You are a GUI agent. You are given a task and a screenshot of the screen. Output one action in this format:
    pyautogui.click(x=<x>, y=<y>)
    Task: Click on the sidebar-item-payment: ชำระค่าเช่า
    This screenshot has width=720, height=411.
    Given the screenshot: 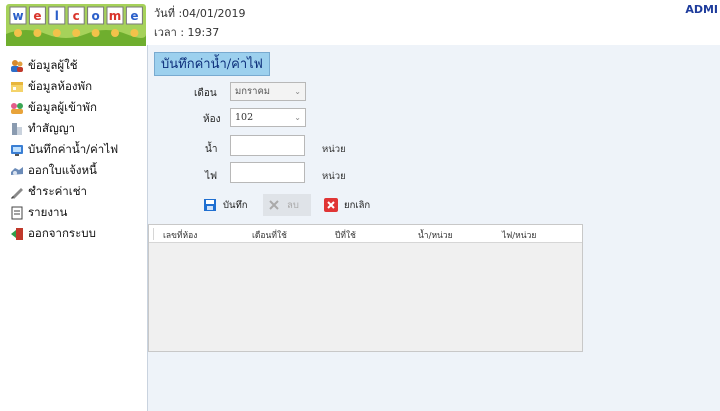 What is the action you would take?
    pyautogui.click(x=74, y=191)
    